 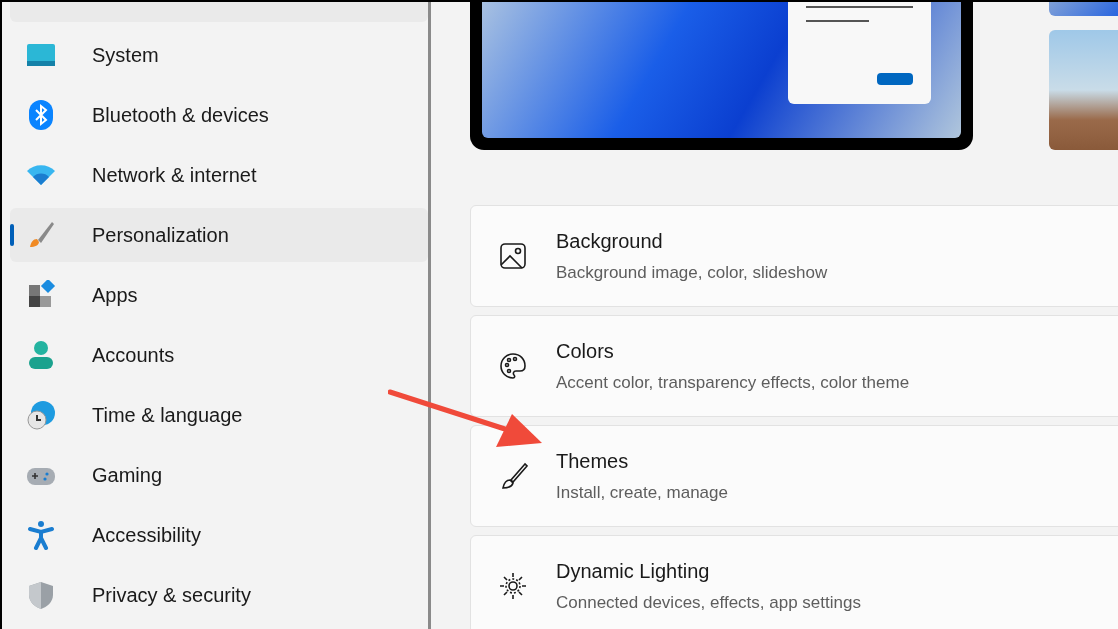 What do you see at coordinates (610, 242) in the screenshot?
I see `card-title: Background` at bounding box center [610, 242].